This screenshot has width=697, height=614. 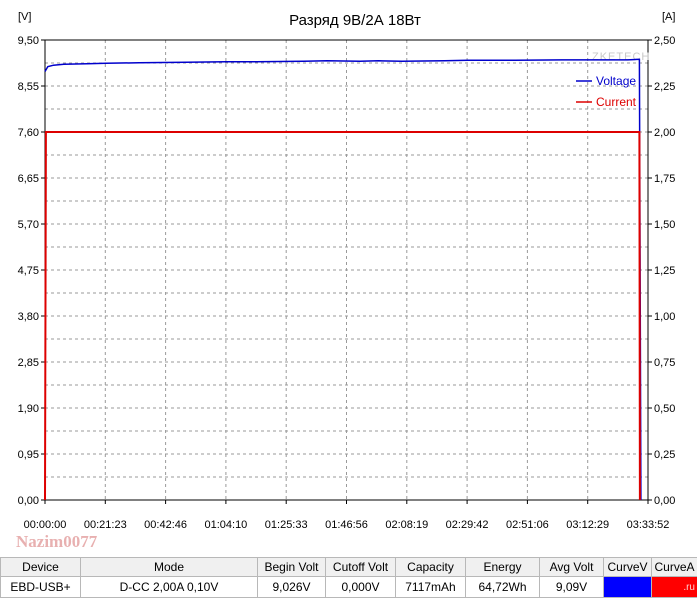 I want to click on x-tick-label: 01:46:56, so click(x=346, y=525).